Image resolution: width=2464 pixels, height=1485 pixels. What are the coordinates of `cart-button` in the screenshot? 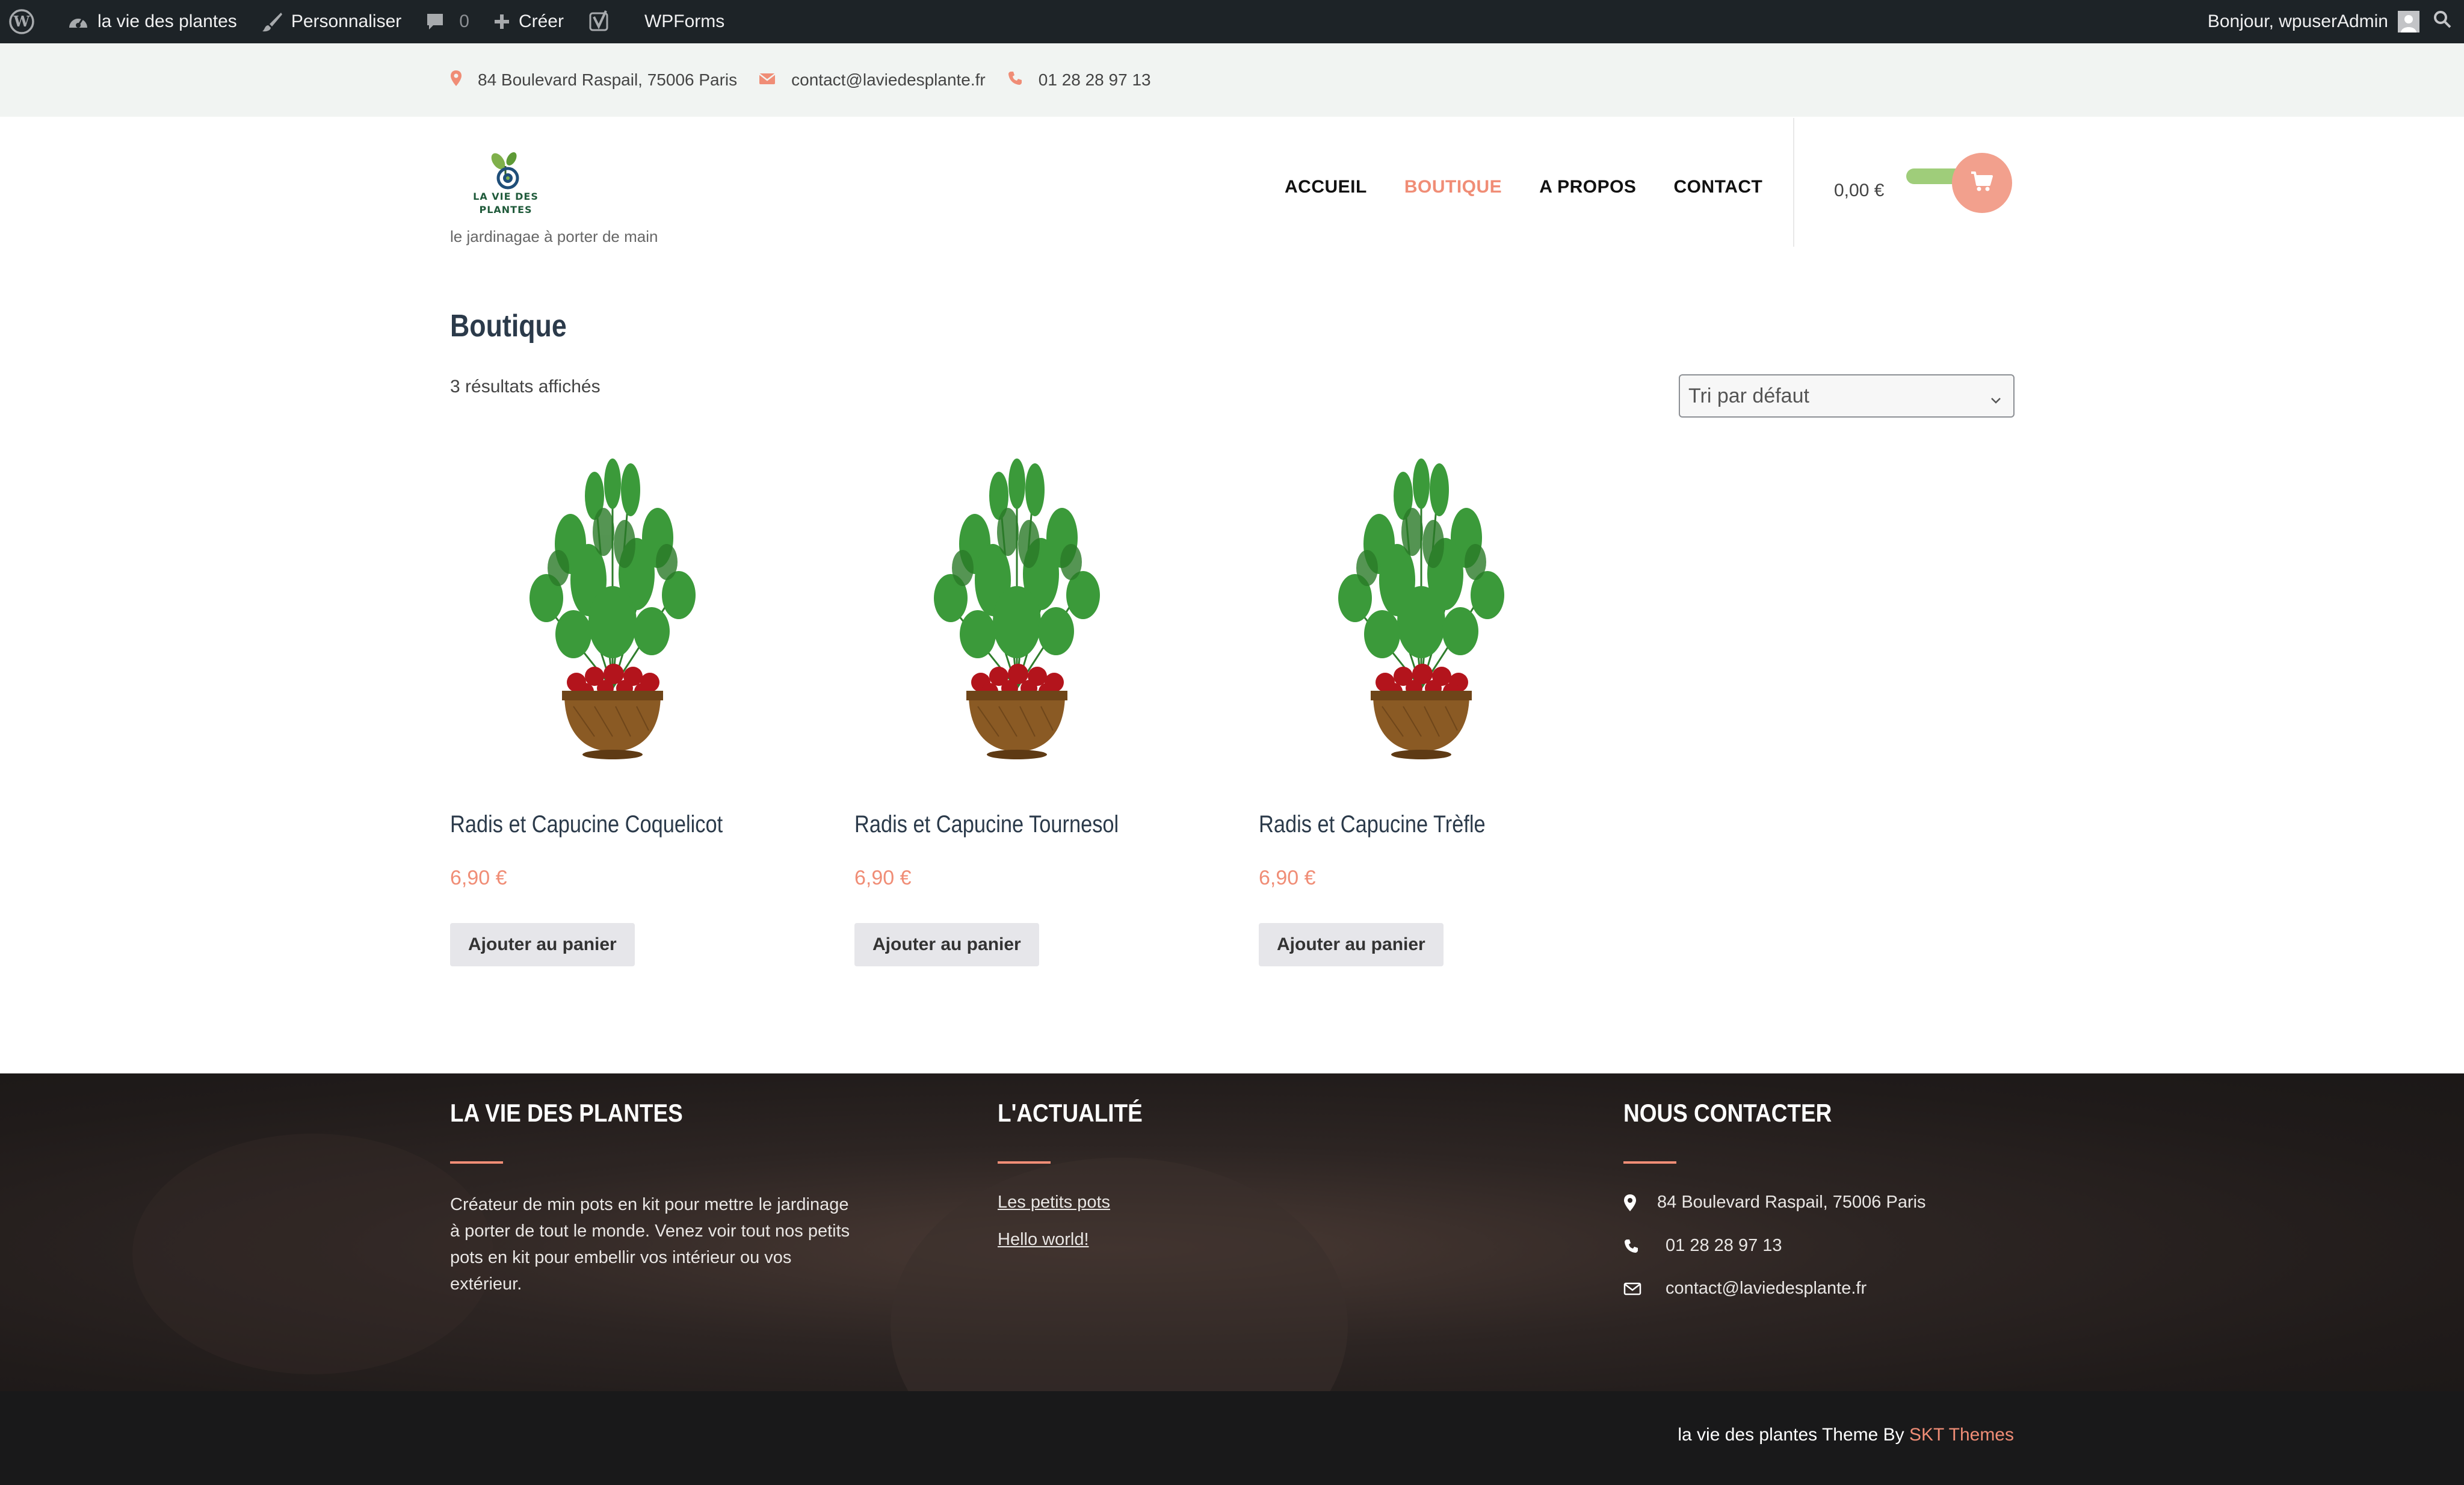 It's located at (1982, 183).